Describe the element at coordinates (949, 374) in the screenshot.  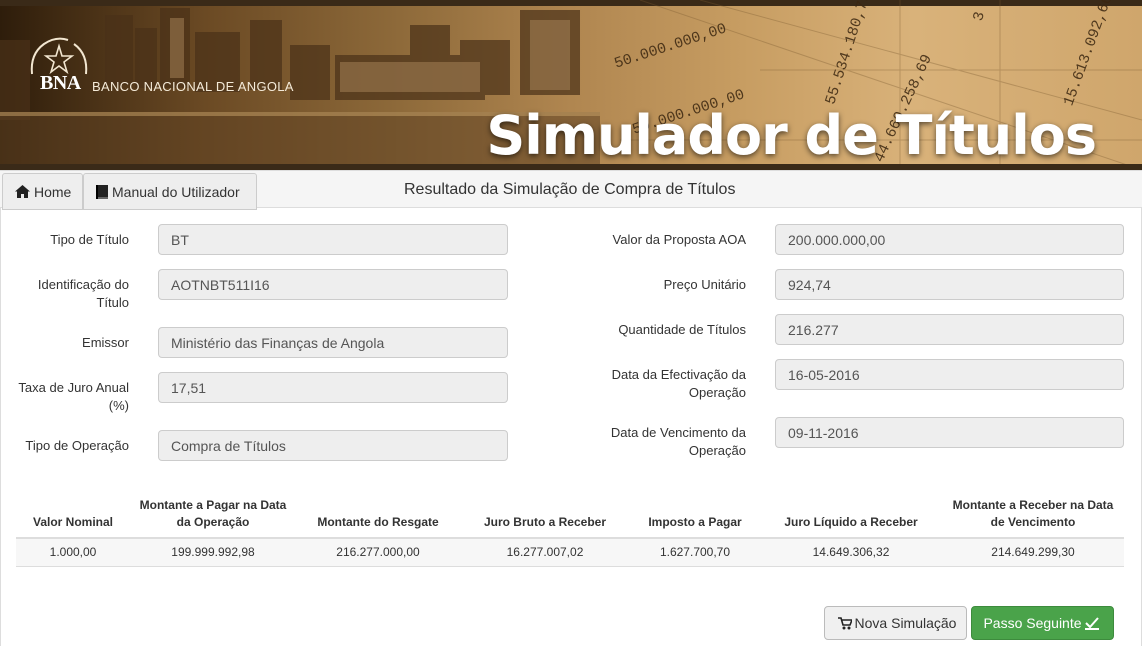
I see `field-data-efectivacao: 16-05-2016` at that location.